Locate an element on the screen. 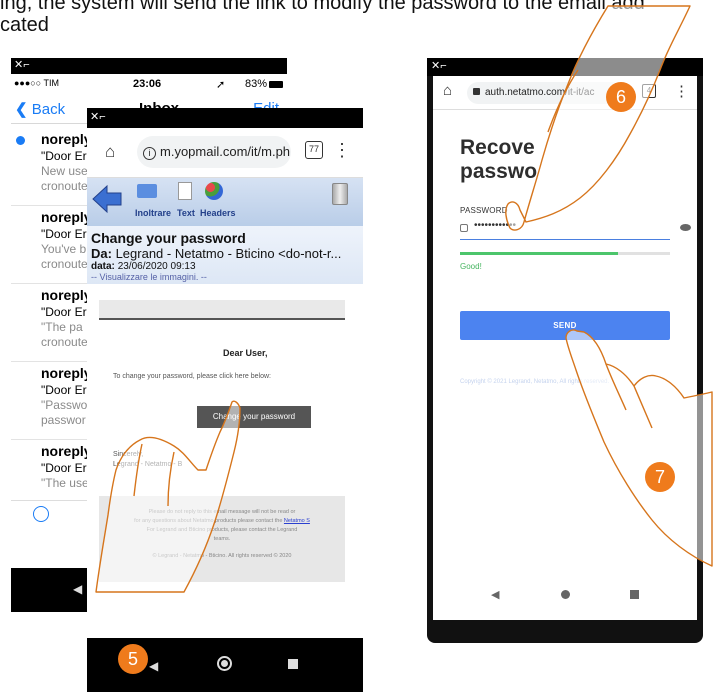 This screenshot has width=718, height=692. eye-icon is located at coordinates (685, 227).